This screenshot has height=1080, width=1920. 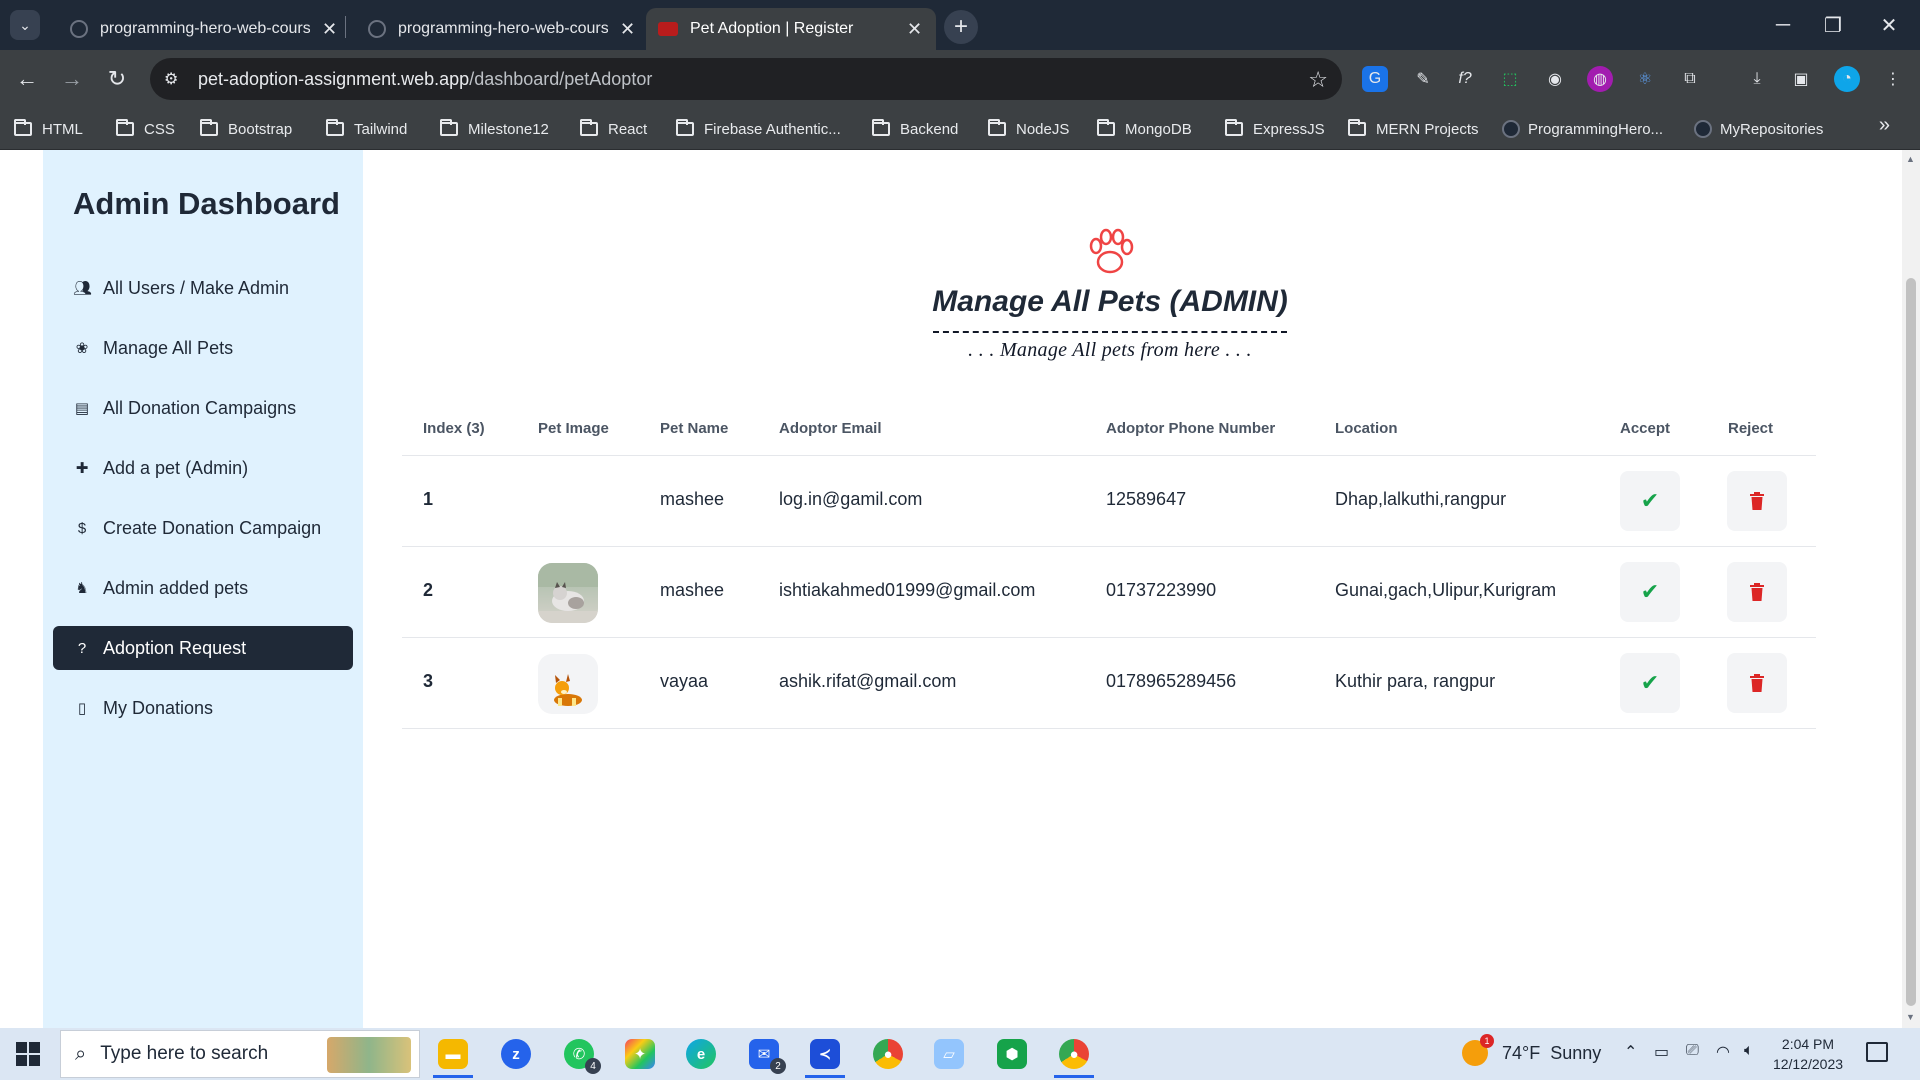 I want to click on forward-button: →, so click(x=72, y=79).